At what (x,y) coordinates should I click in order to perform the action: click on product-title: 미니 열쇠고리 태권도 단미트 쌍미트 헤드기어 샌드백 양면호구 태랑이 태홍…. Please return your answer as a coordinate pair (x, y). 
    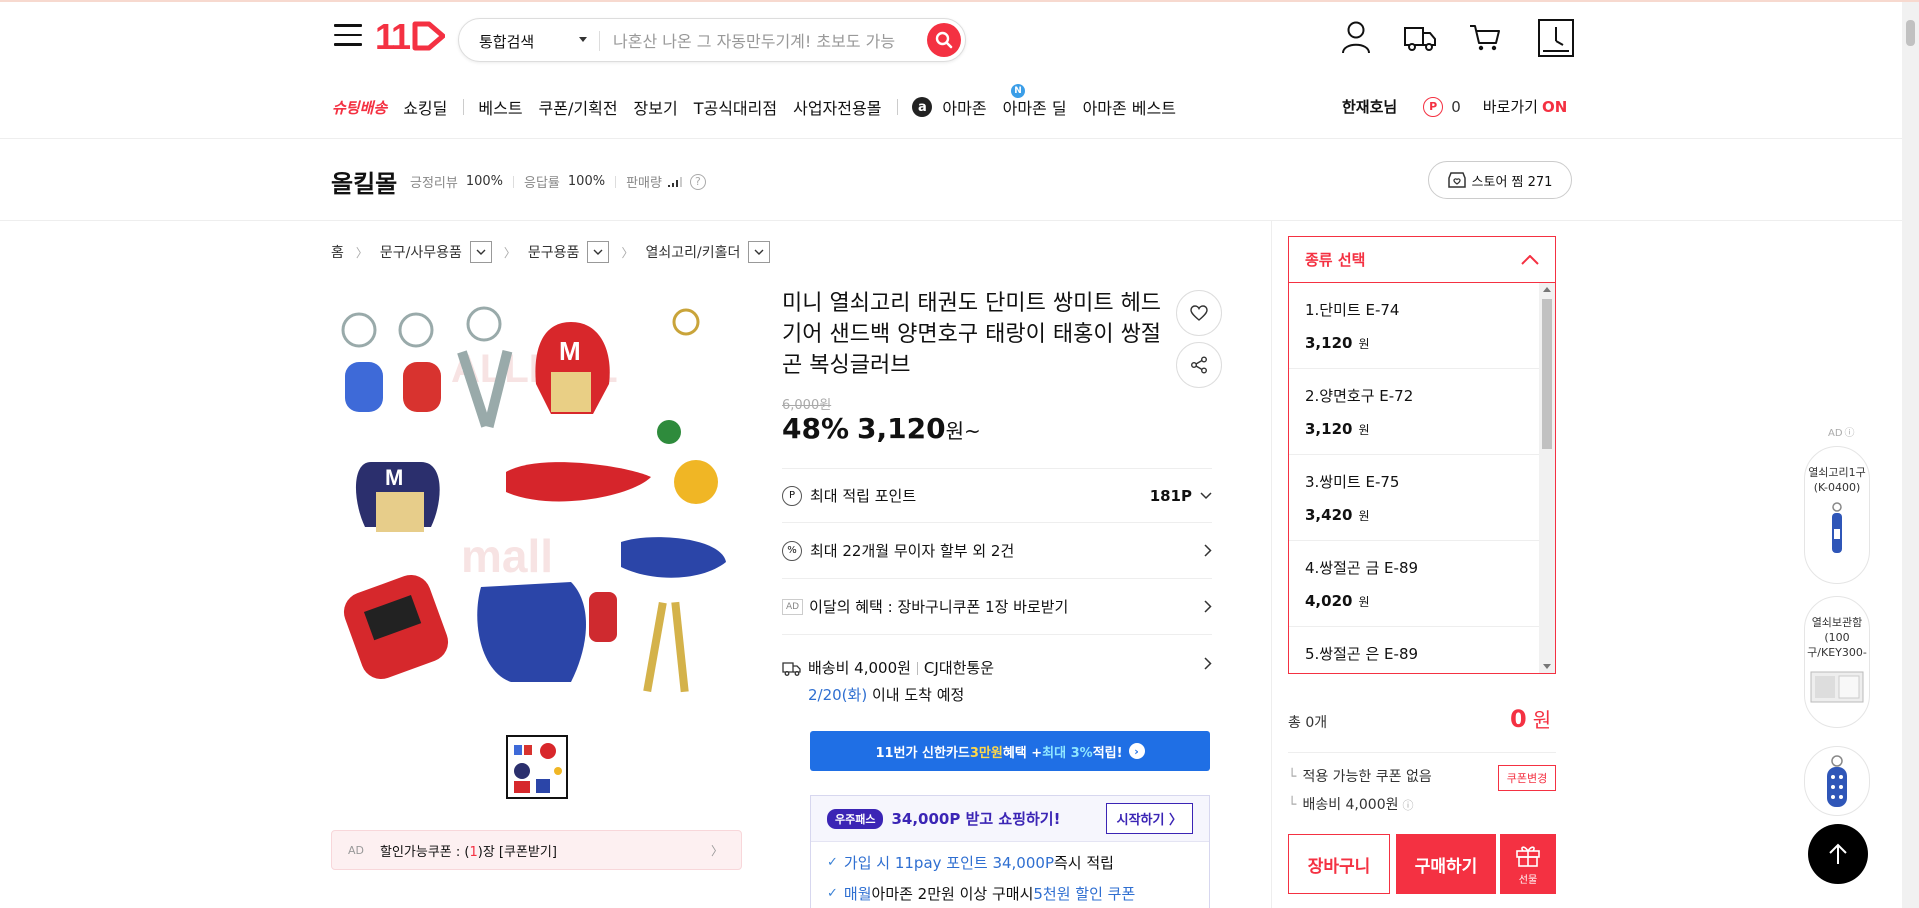
    Looking at the image, I should click on (972, 334).